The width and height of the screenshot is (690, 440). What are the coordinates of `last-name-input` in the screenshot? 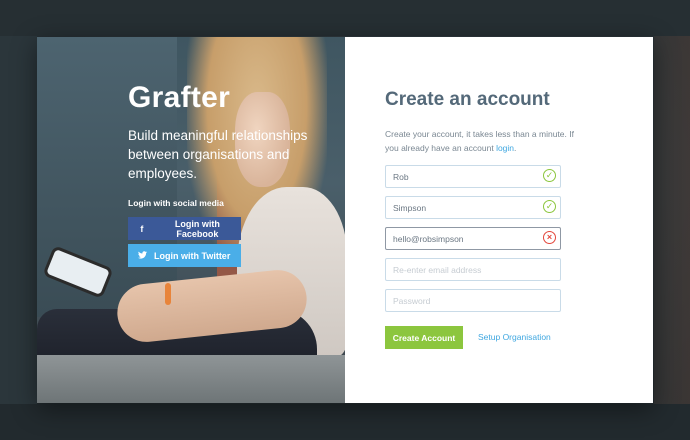 It's located at (461, 207).